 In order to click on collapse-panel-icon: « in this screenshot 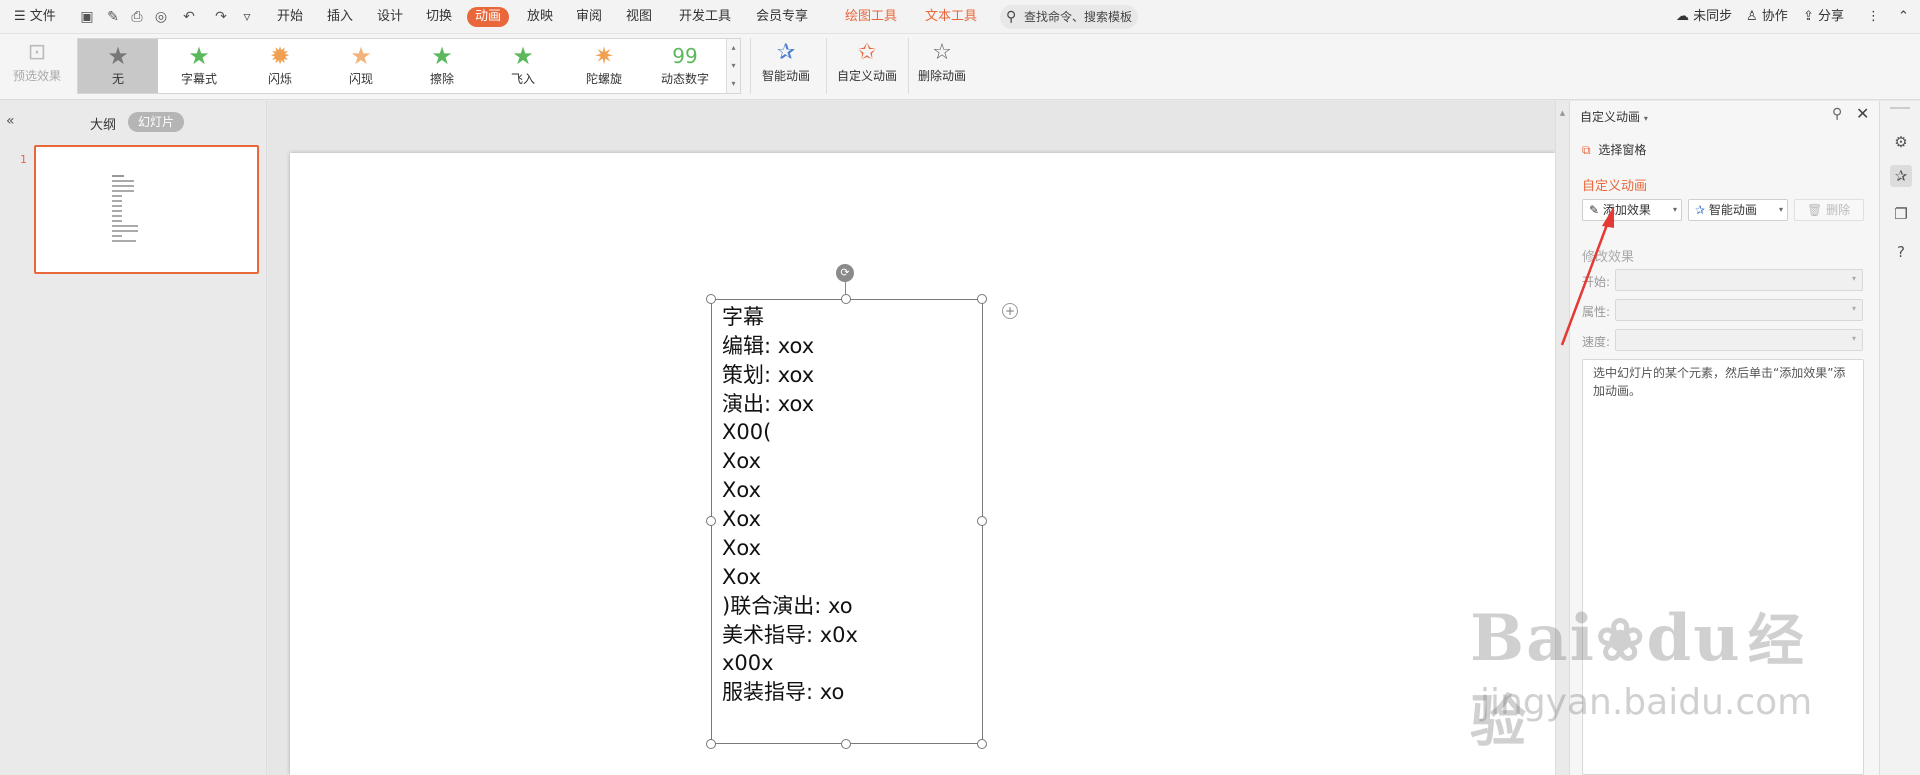, I will do `click(10, 121)`.